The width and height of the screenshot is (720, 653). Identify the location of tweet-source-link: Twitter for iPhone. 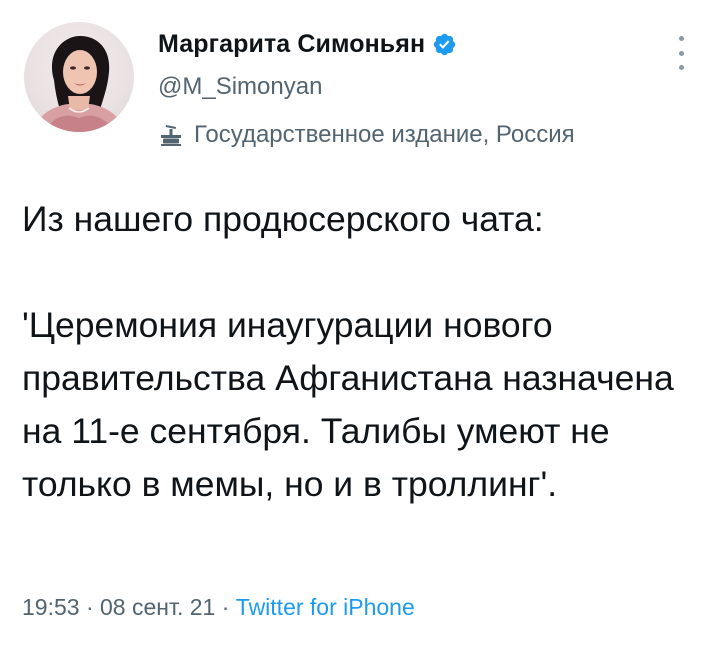
(325, 607).